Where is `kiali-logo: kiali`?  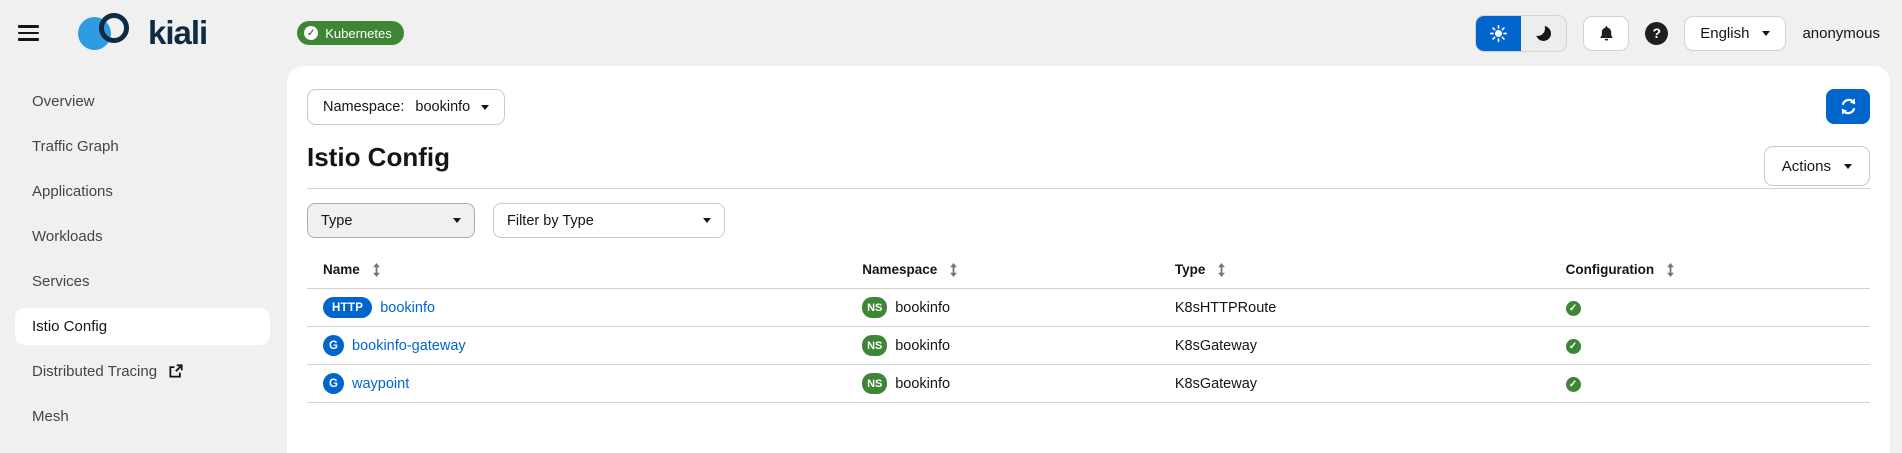
kiali-logo: kiali is located at coordinates (143, 33).